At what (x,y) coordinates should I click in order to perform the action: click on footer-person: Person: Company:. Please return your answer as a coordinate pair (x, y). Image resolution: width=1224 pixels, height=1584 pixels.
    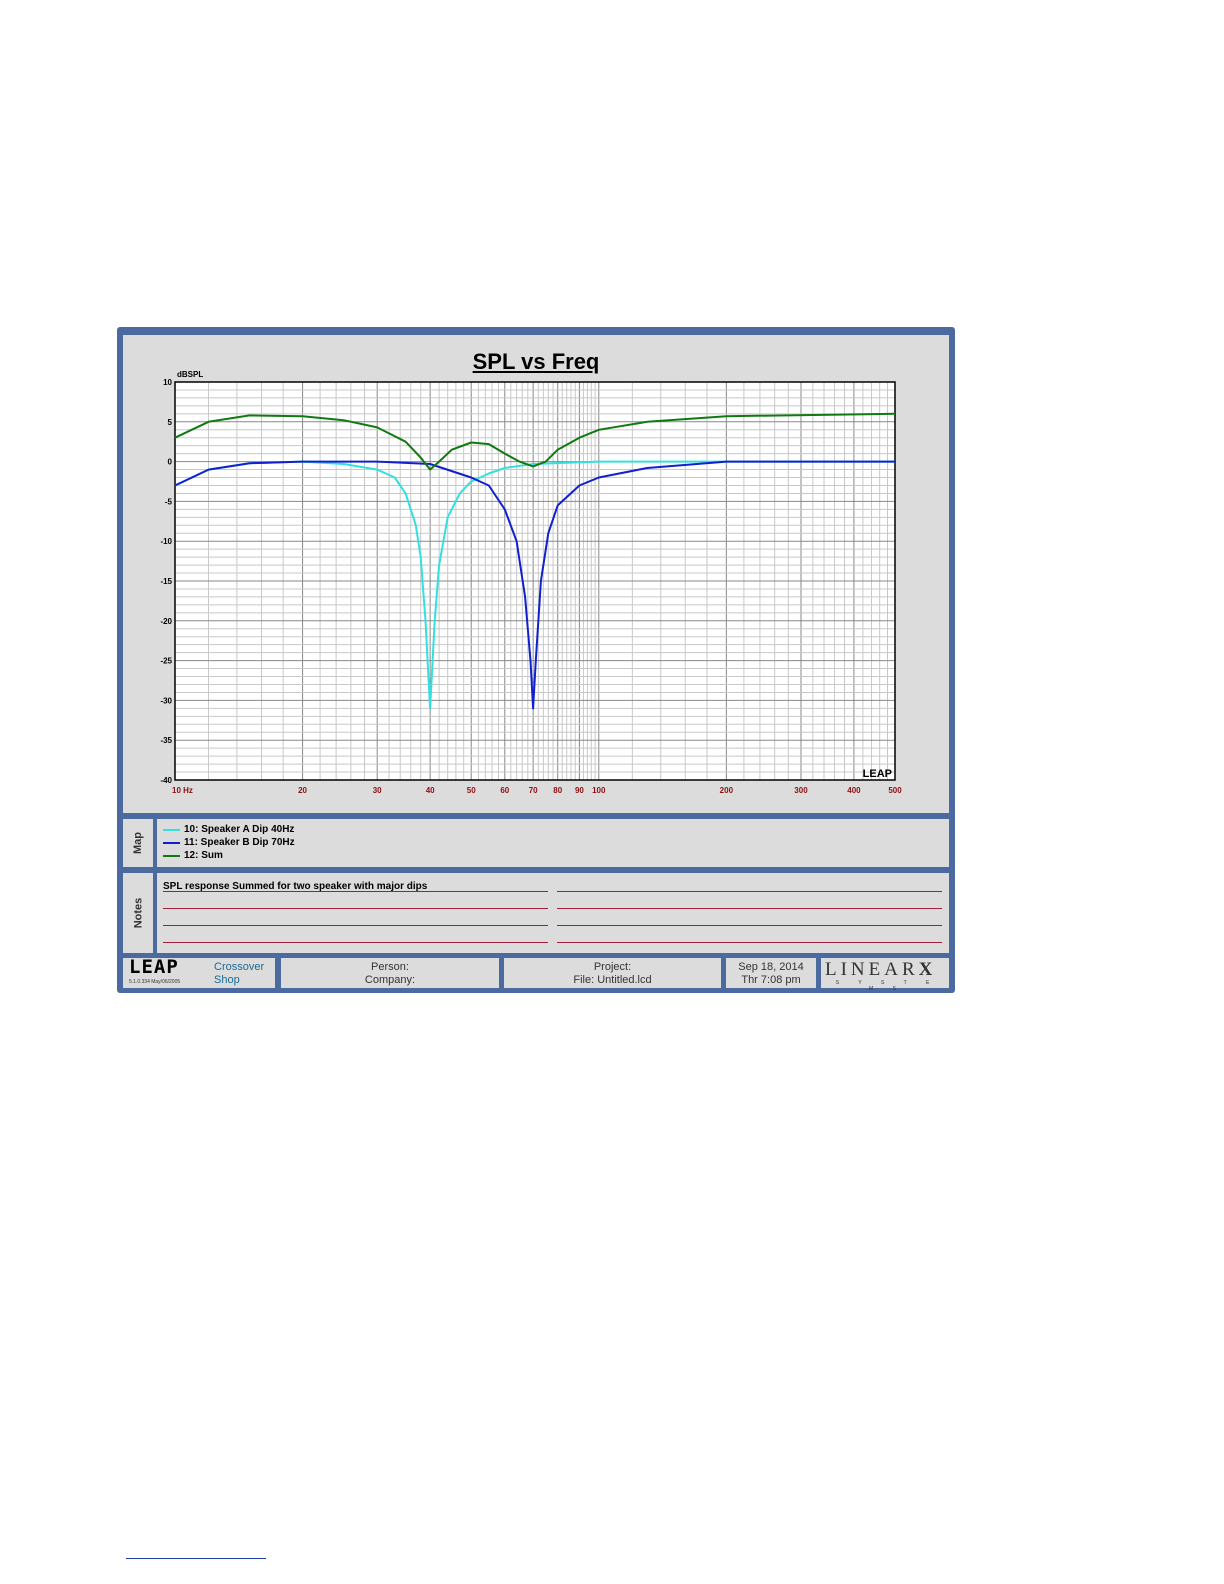
    Looking at the image, I should click on (390, 973).